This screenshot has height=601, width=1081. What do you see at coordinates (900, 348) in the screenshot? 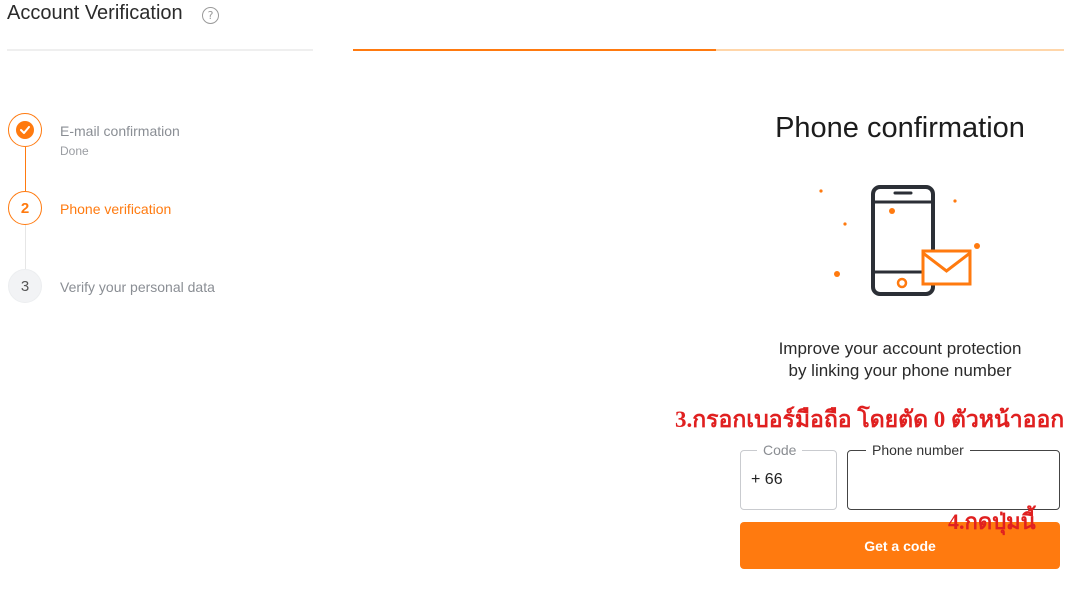
I see `description-line: Improve your account protection` at bounding box center [900, 348].